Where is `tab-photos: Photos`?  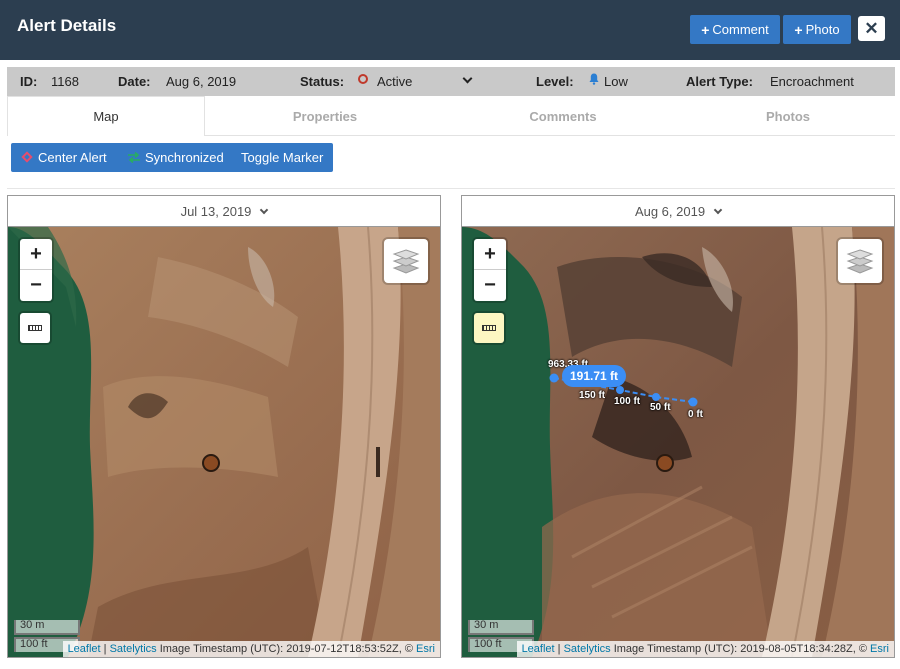 tab-photos: Photos is located at coordinates (788, 116).